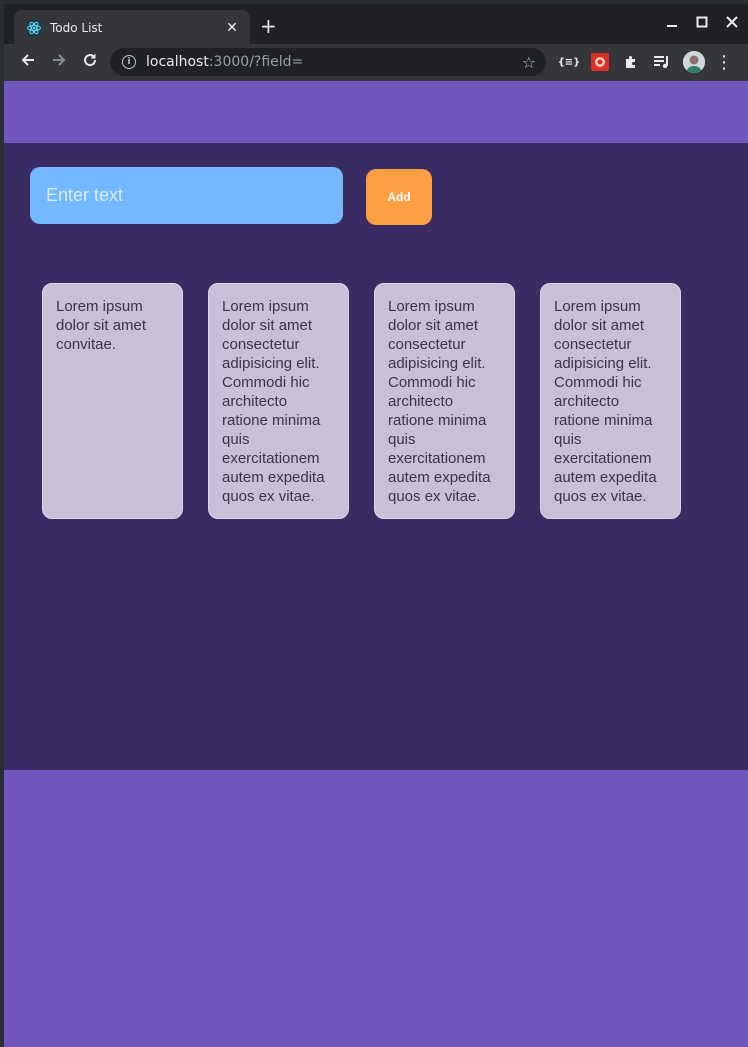  What do you see at coordinates (28, 62) in the screenshot?
I see `back-icon` at bounding box center [28, 62].